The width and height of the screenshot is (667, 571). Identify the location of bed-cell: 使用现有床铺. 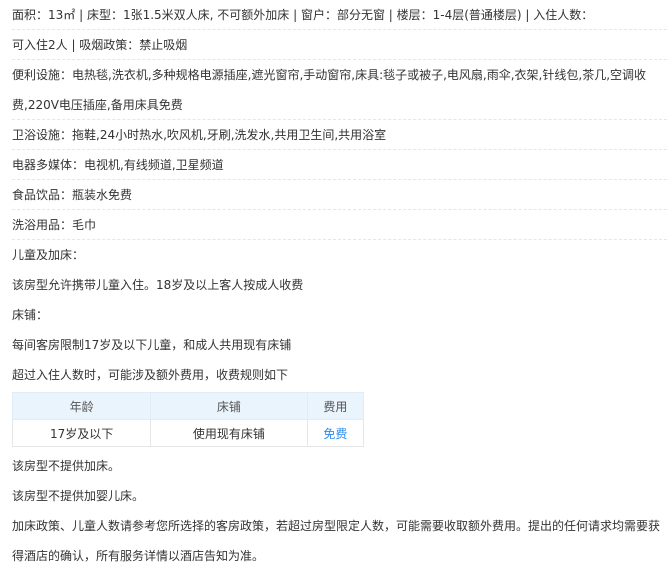
(229, 433).